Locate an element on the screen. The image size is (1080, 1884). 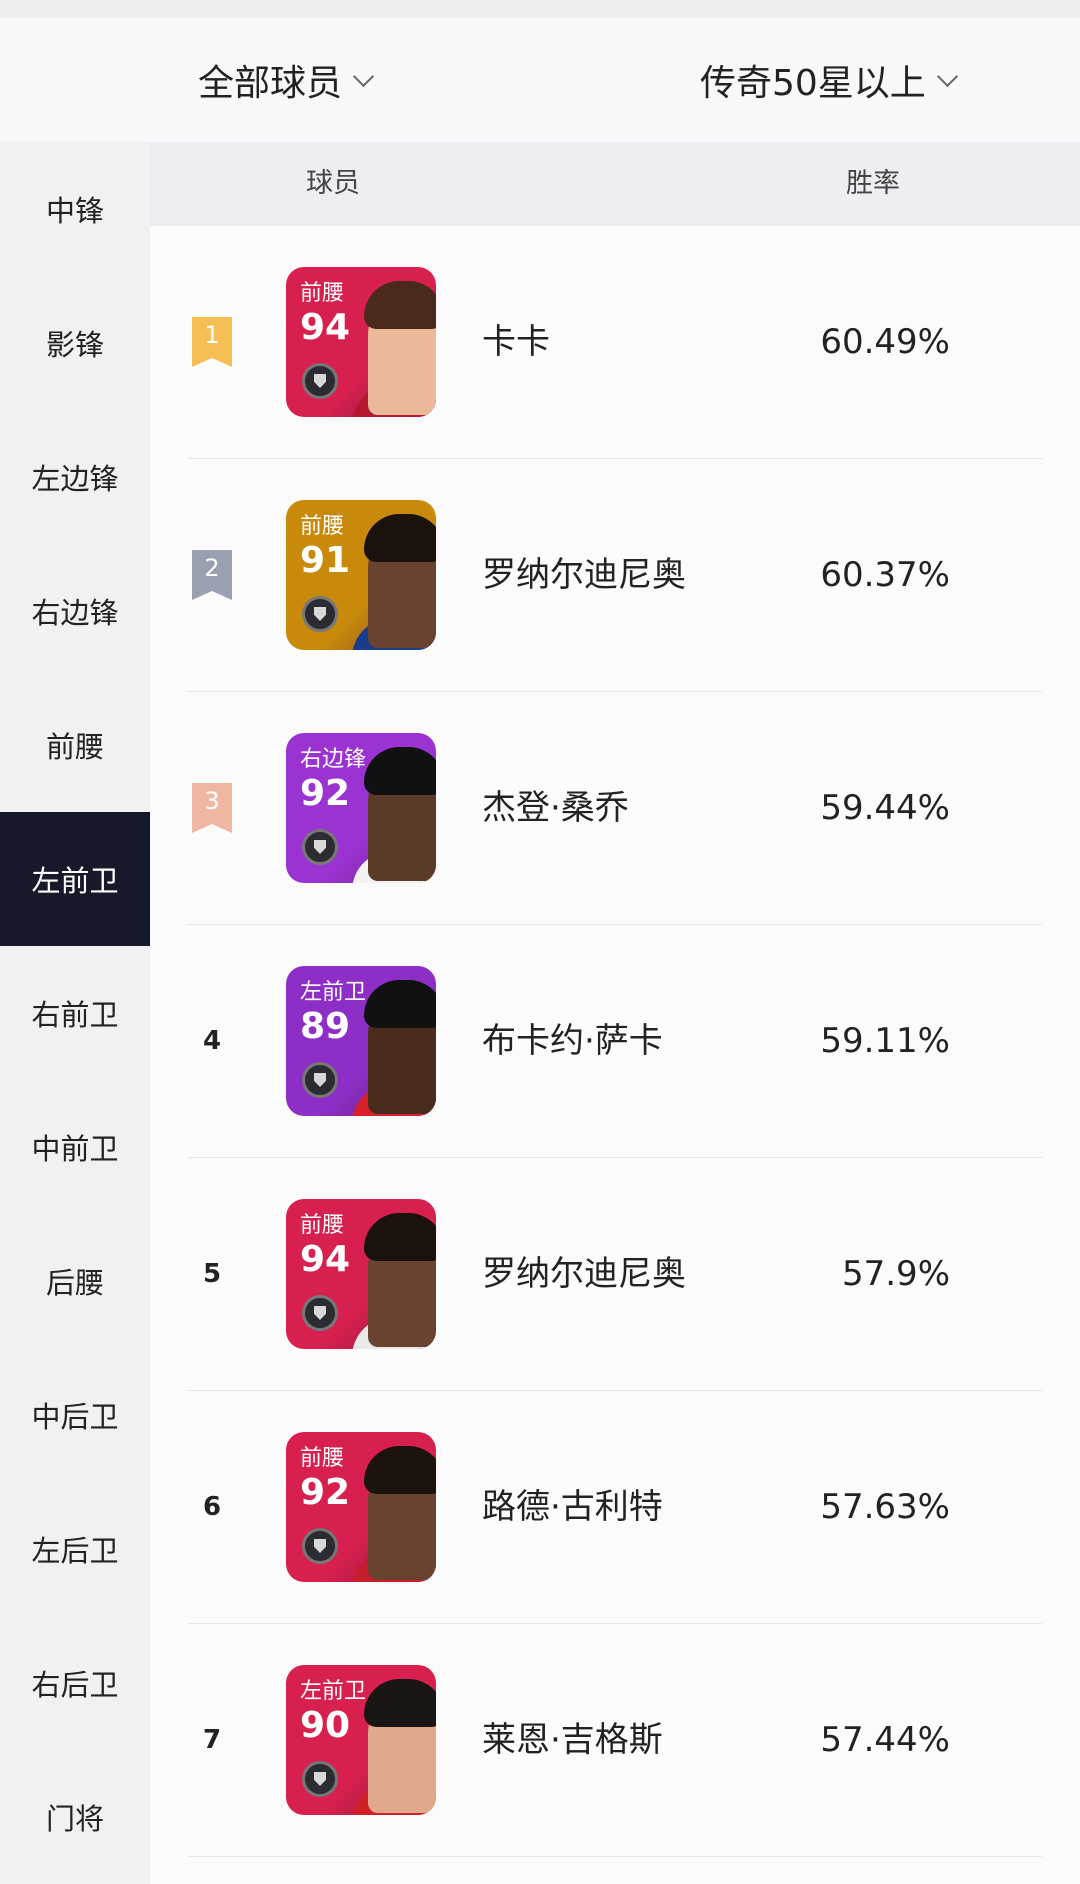
player-name: 路德·古利特 is located at coordinates (572, 1507).